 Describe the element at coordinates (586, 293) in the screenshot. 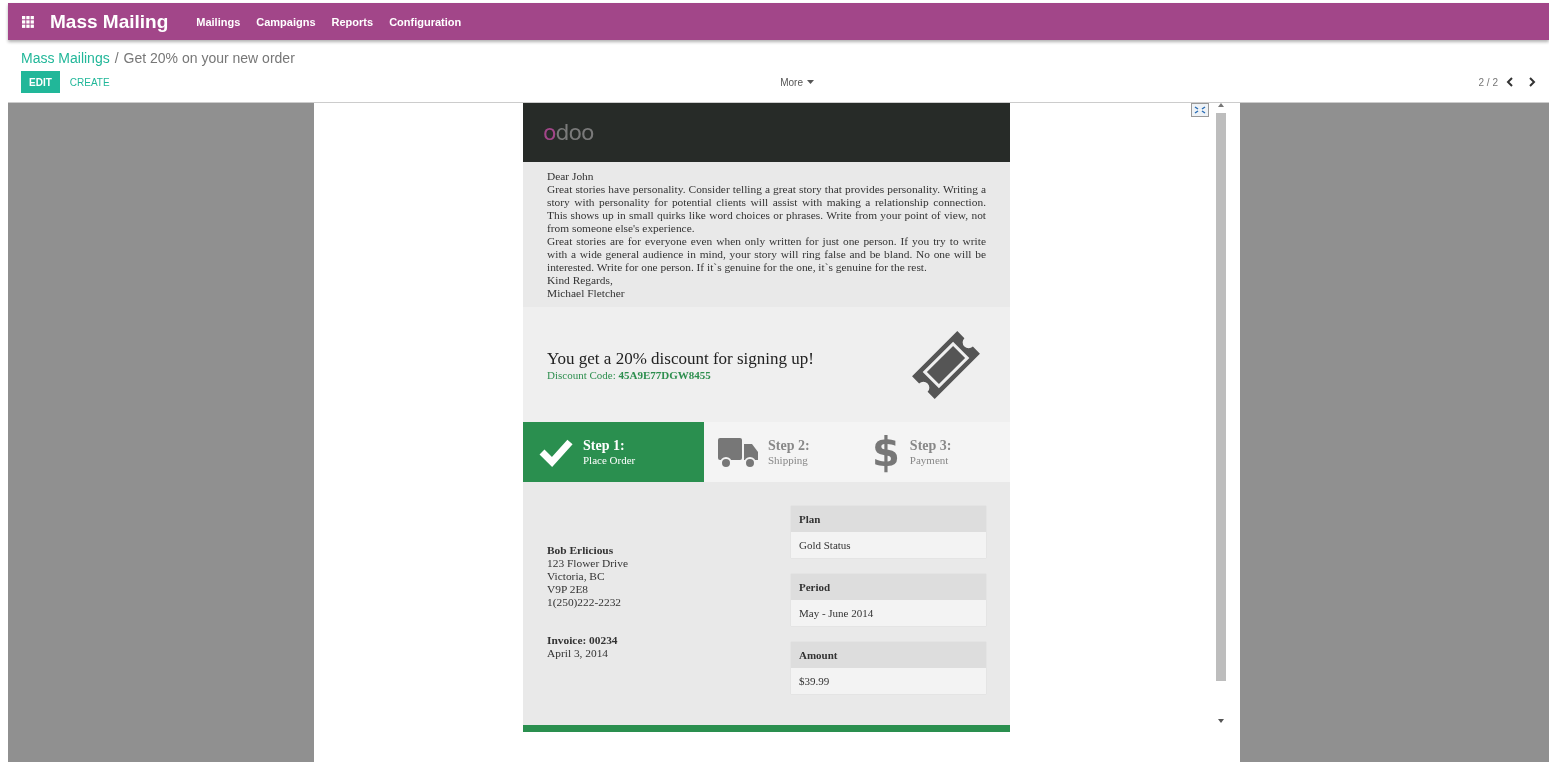

I see `signature: Michael Fletcher` at that location.